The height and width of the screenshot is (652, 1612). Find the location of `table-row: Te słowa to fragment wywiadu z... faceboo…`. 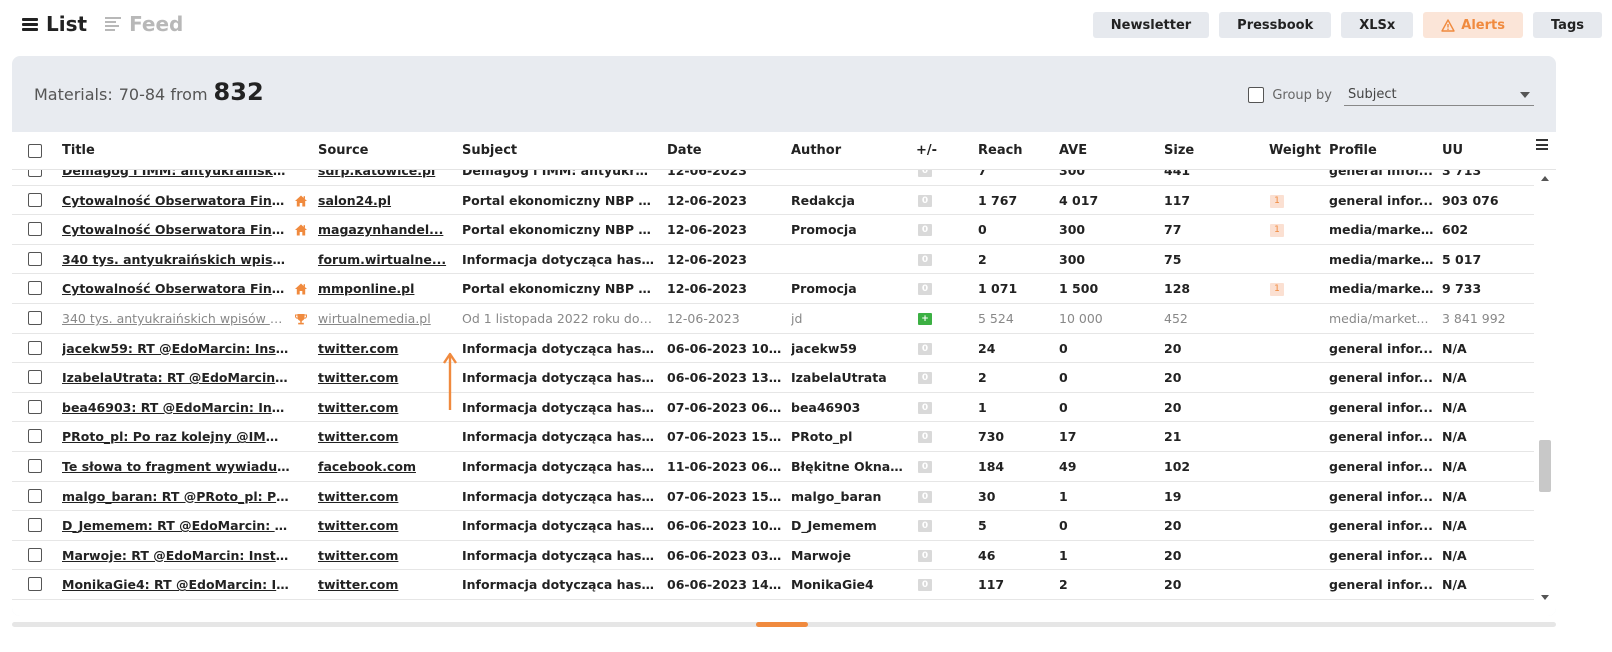

table-row: Te słowa to fragment wywiadu z... faceboo… is located at coordinates (773, 467).